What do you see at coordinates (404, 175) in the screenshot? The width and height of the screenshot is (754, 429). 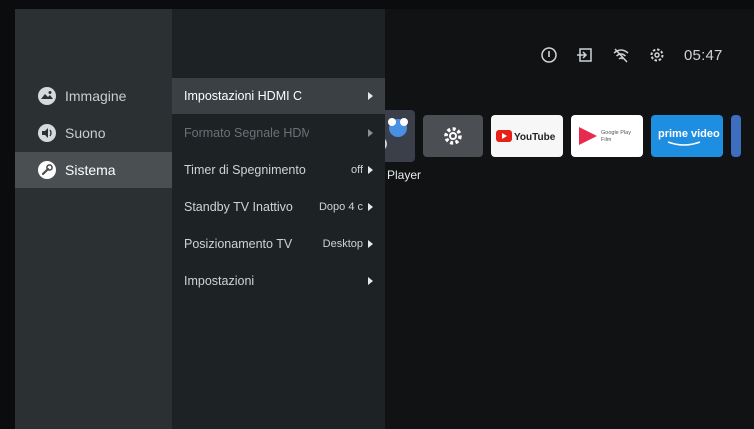 I see `player-app-label: Player` at bounding box center [404, 175].